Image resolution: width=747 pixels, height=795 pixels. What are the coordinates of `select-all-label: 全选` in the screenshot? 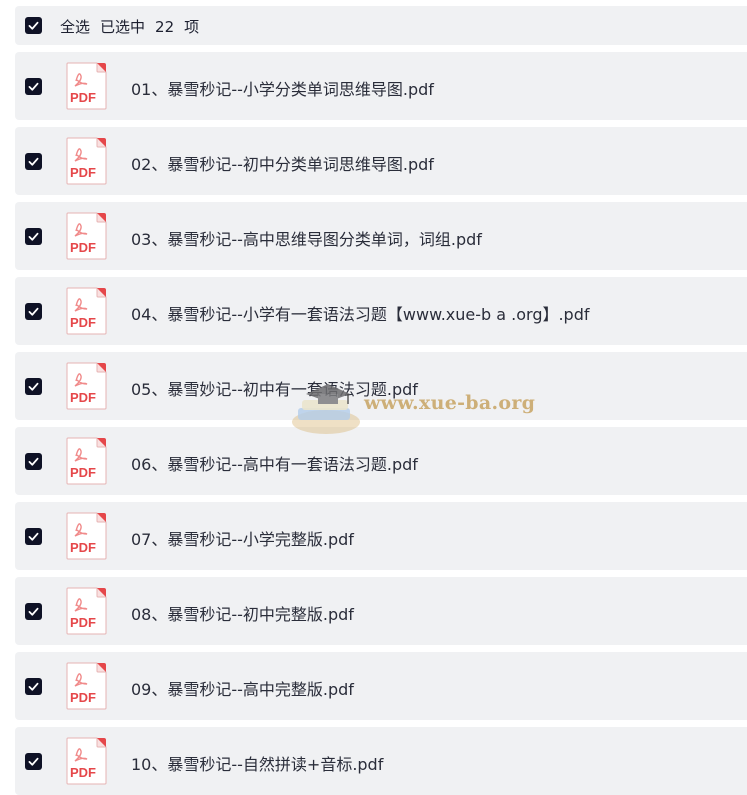 It's located at (75, 27).